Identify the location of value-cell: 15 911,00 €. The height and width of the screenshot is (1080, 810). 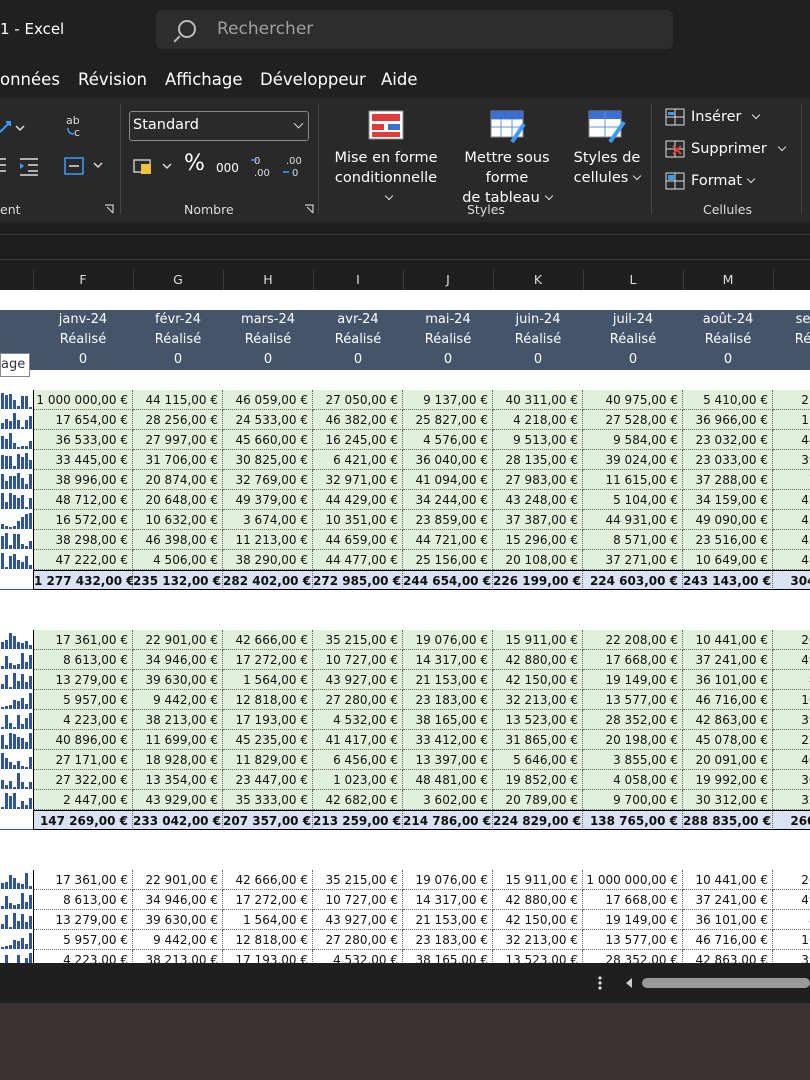
(538, 880).